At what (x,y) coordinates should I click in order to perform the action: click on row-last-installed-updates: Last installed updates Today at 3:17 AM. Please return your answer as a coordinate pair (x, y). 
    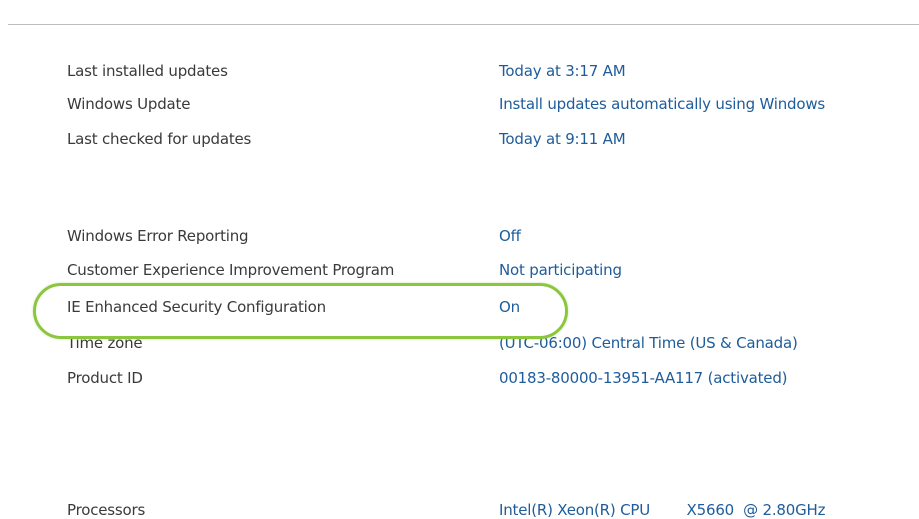
    Looking at the image, I should click on (459, 71).